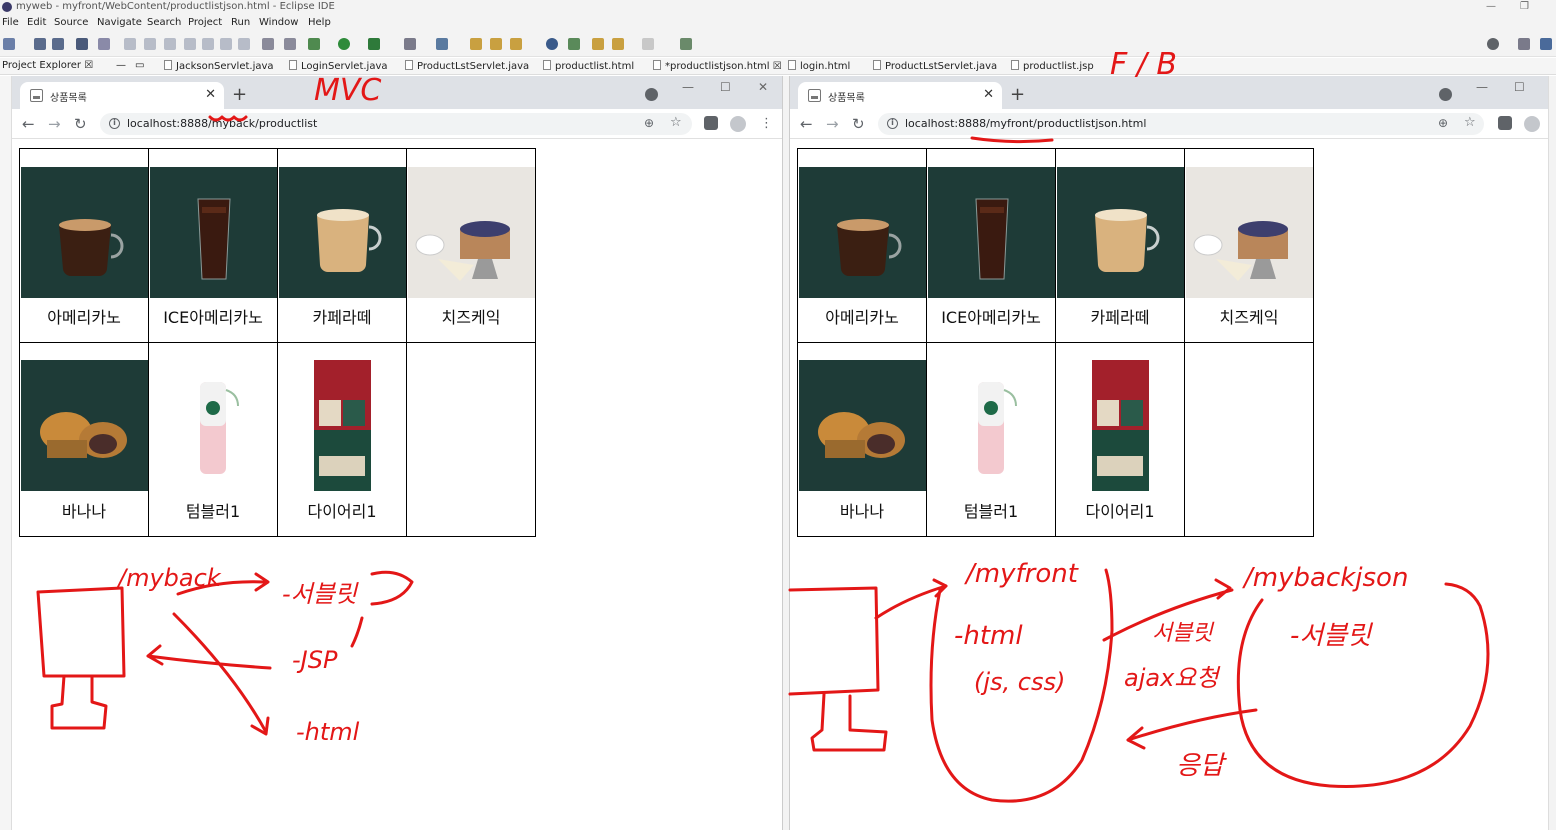 This screenshot has width=1556, height=830. I want to click on save-all-icon, so click(58, 44).